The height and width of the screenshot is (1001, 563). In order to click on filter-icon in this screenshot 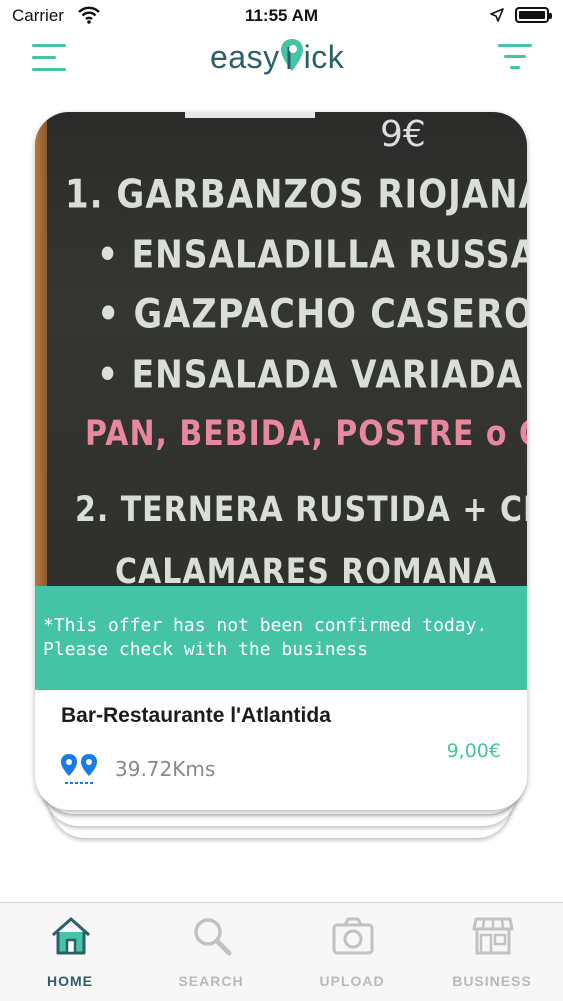, I will do `click(515, 58)`.